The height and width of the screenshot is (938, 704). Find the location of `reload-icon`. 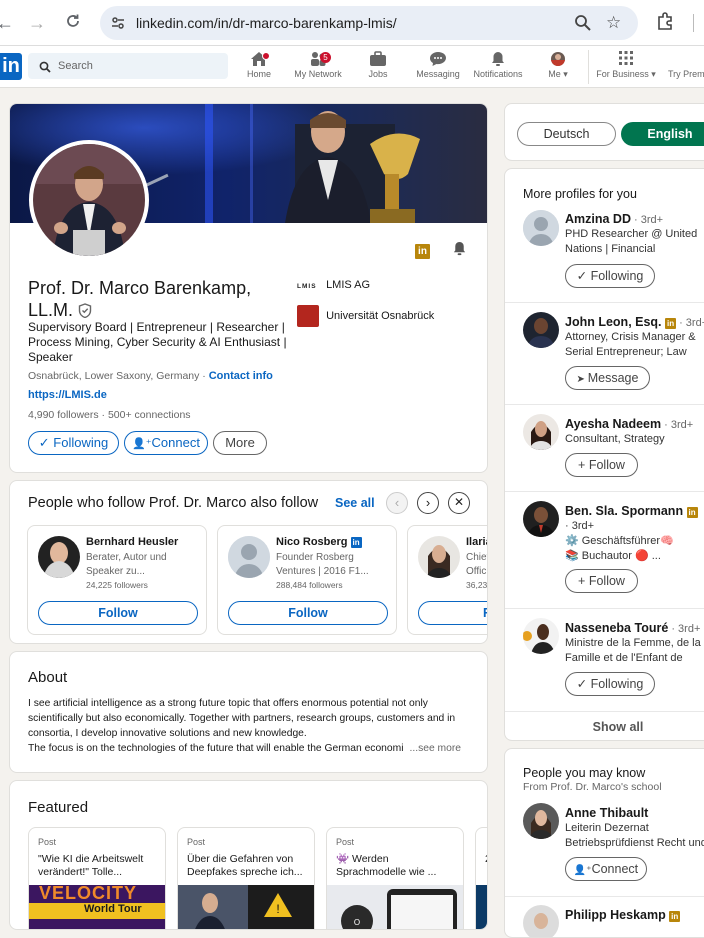

reload-icon is located at coordinates (73, 23).